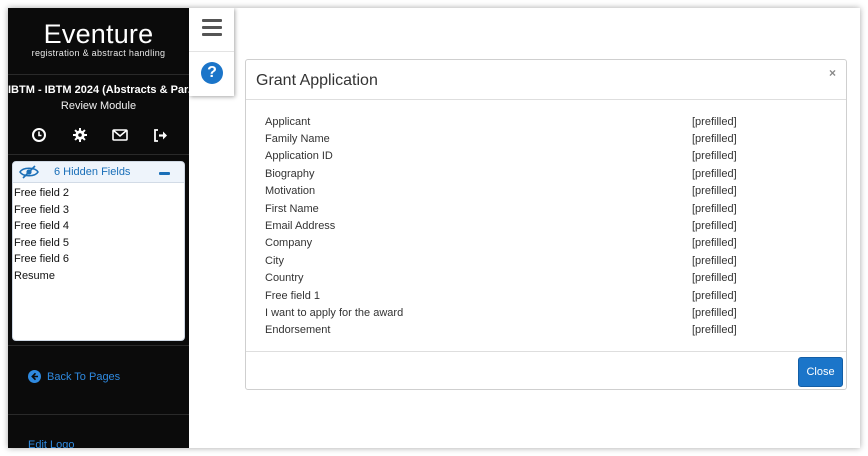  What do you see at coordinates (515, 156) in the screenshot?
I see `table-row: Application ID [prefilled]` at bounding box center [515, 156].